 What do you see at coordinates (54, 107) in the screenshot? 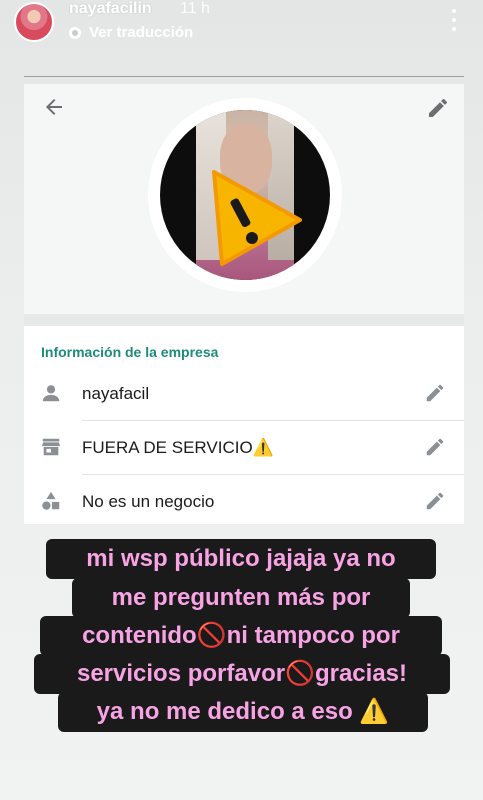
I see `back-arrow-icon` at bounding box center [54, 107].